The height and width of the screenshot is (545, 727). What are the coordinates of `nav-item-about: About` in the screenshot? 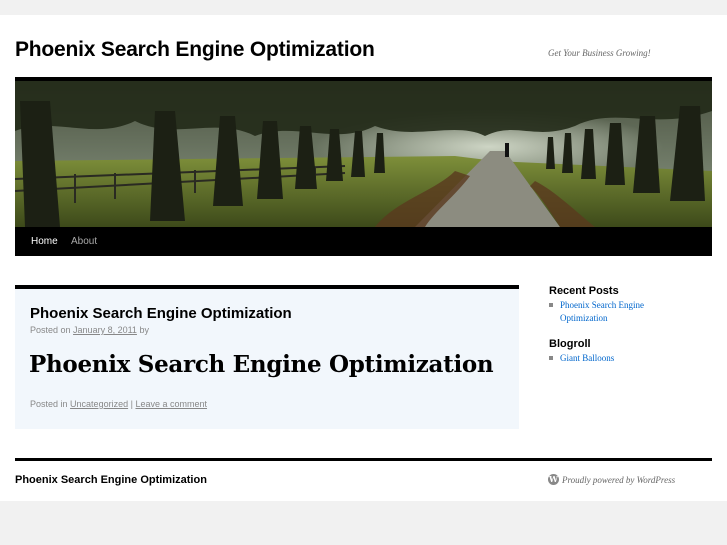 It's located at (84, 241).